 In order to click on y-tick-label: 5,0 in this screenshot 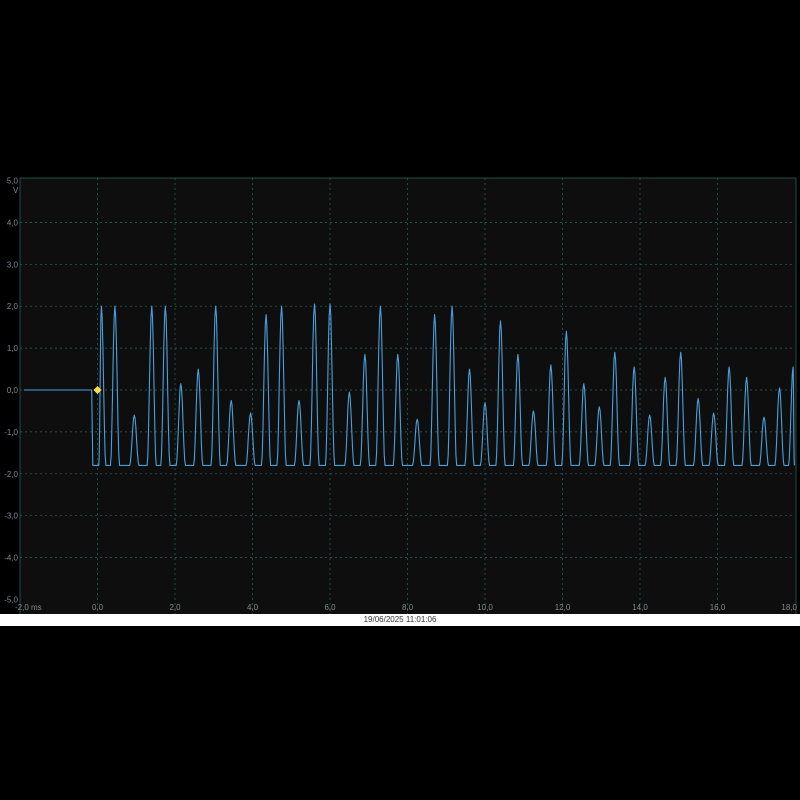, I will do `click(13, 181)`.